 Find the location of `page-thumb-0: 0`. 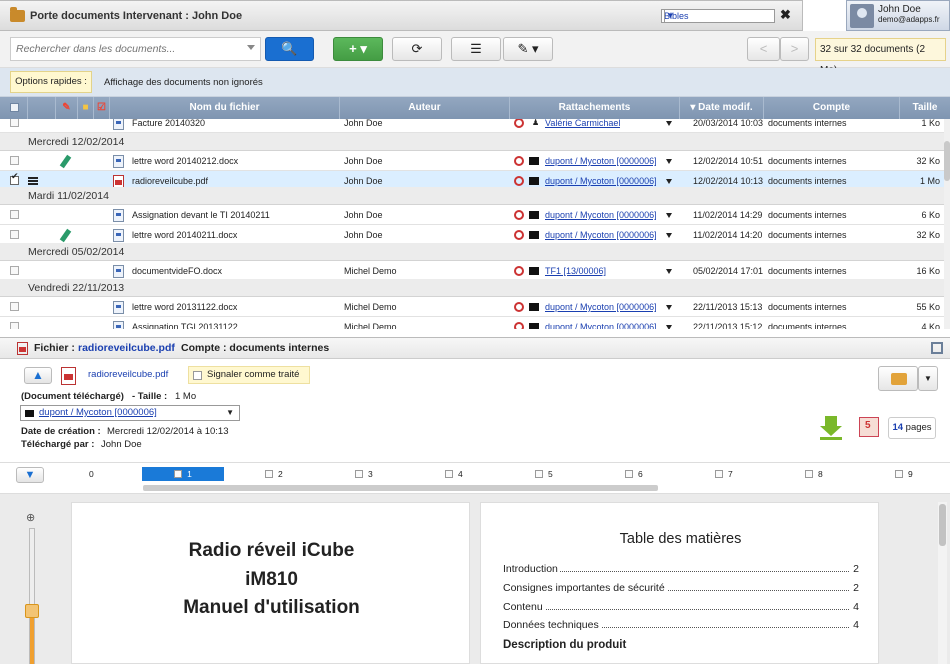

page-thumb-0: 0 is located at coordinates (91, 474).